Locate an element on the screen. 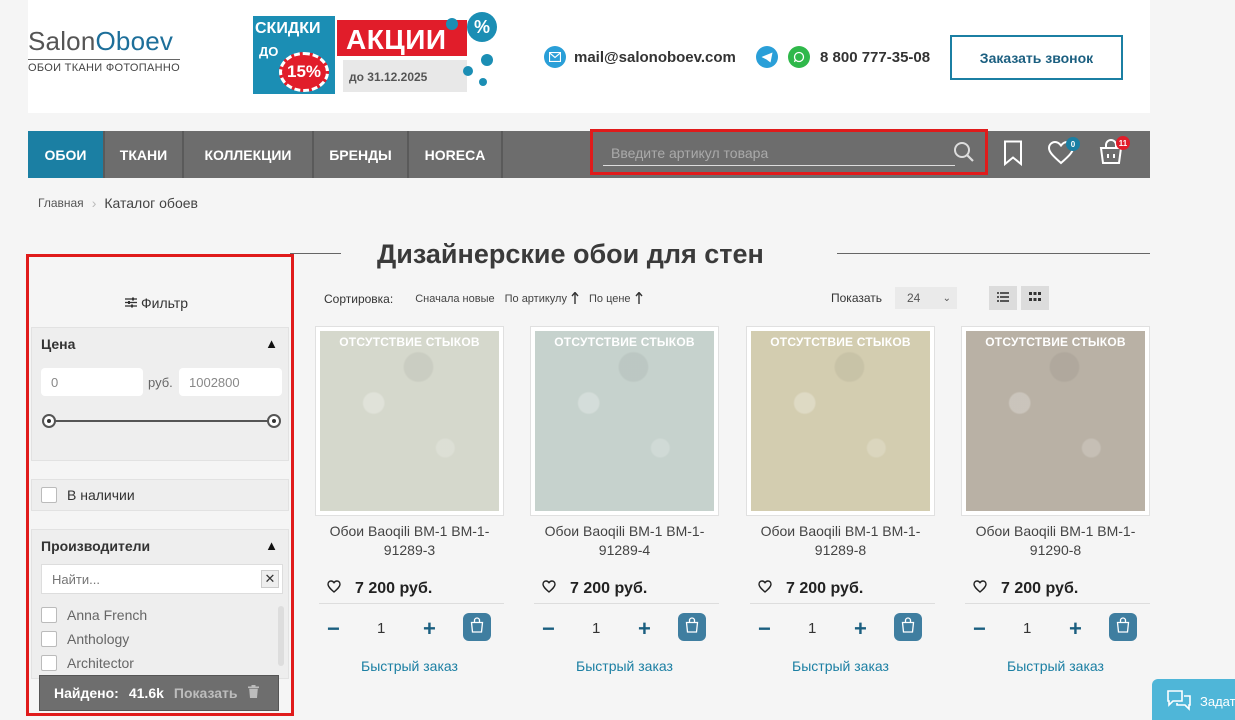 The width and height of the screenshot is (1235, 720). manufacturers-filter-title: Производители is located at coordinates (95, 546).